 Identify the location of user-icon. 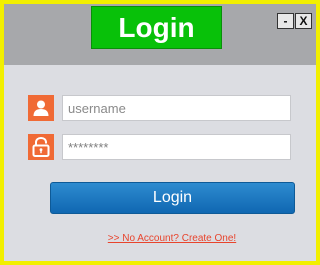
(41, 108).